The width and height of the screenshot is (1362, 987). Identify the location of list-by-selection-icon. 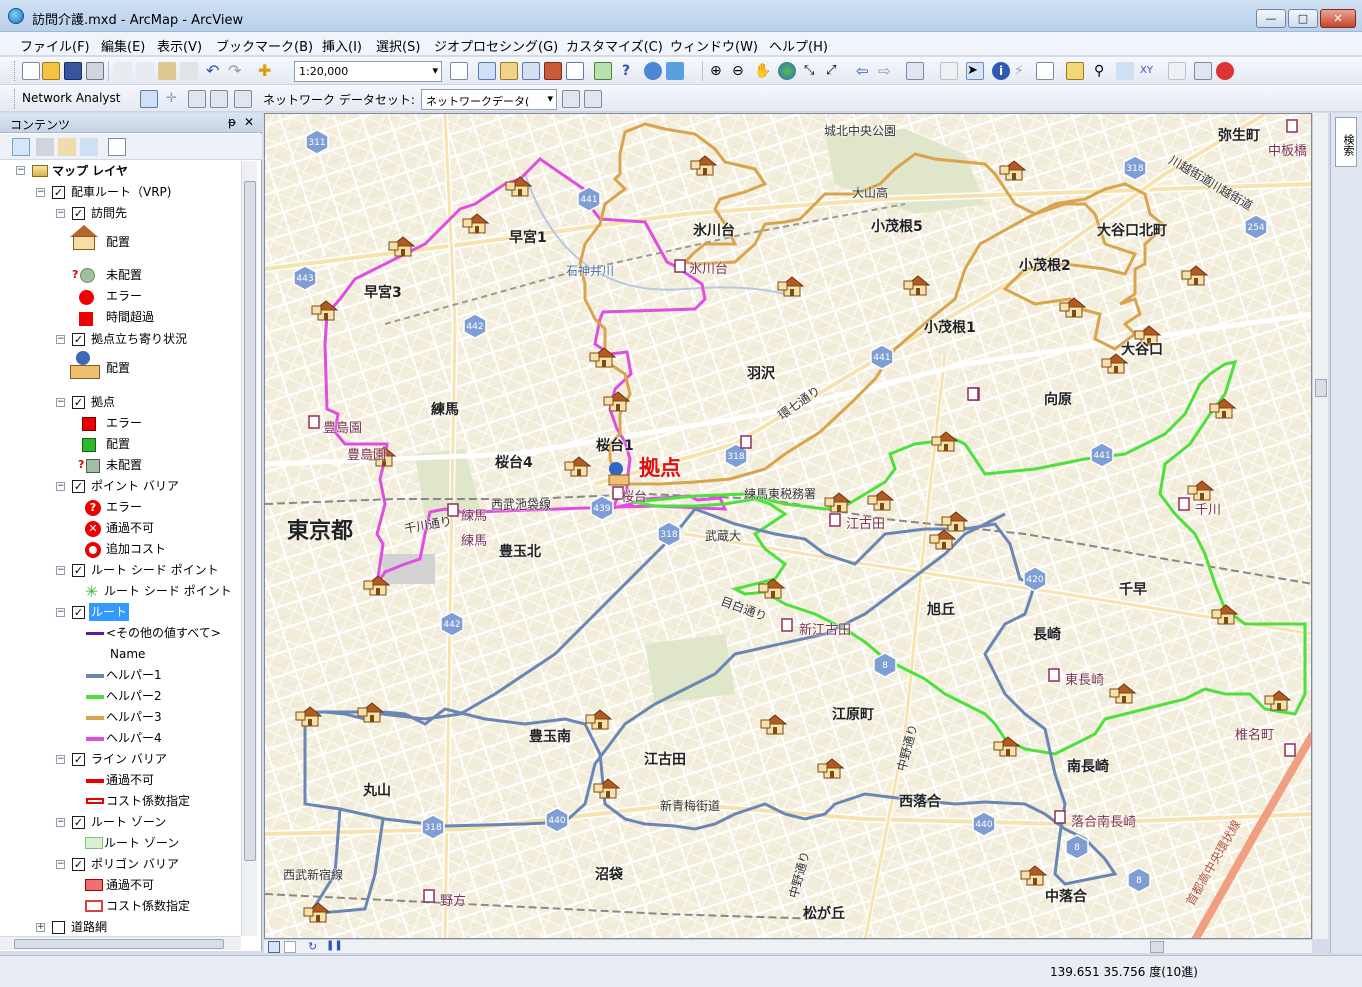
(89, 147).